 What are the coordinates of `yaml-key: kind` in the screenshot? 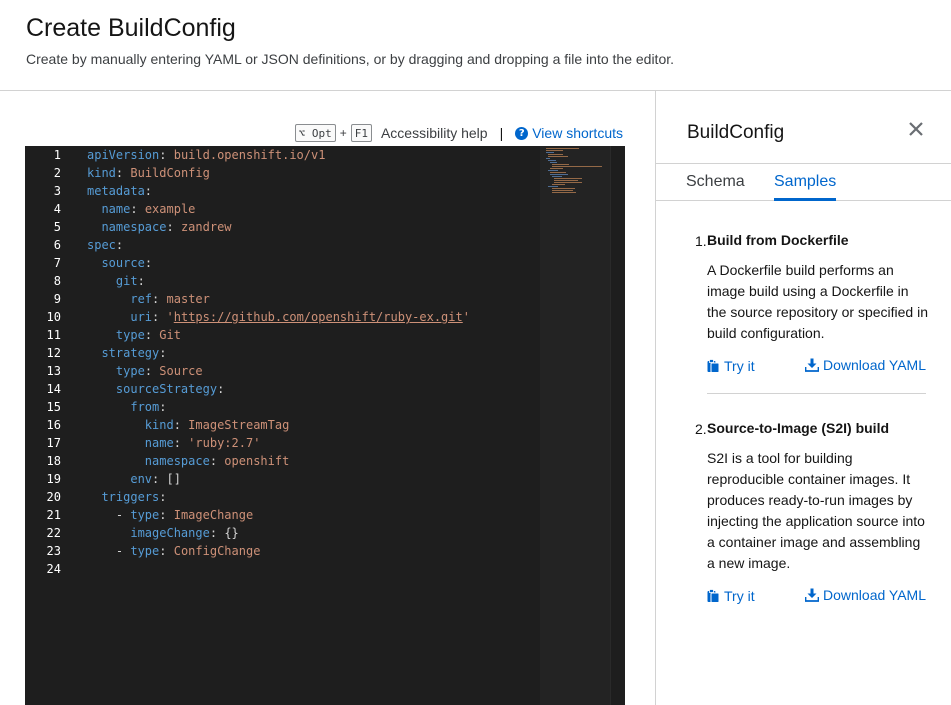 It's located at (159, 425).